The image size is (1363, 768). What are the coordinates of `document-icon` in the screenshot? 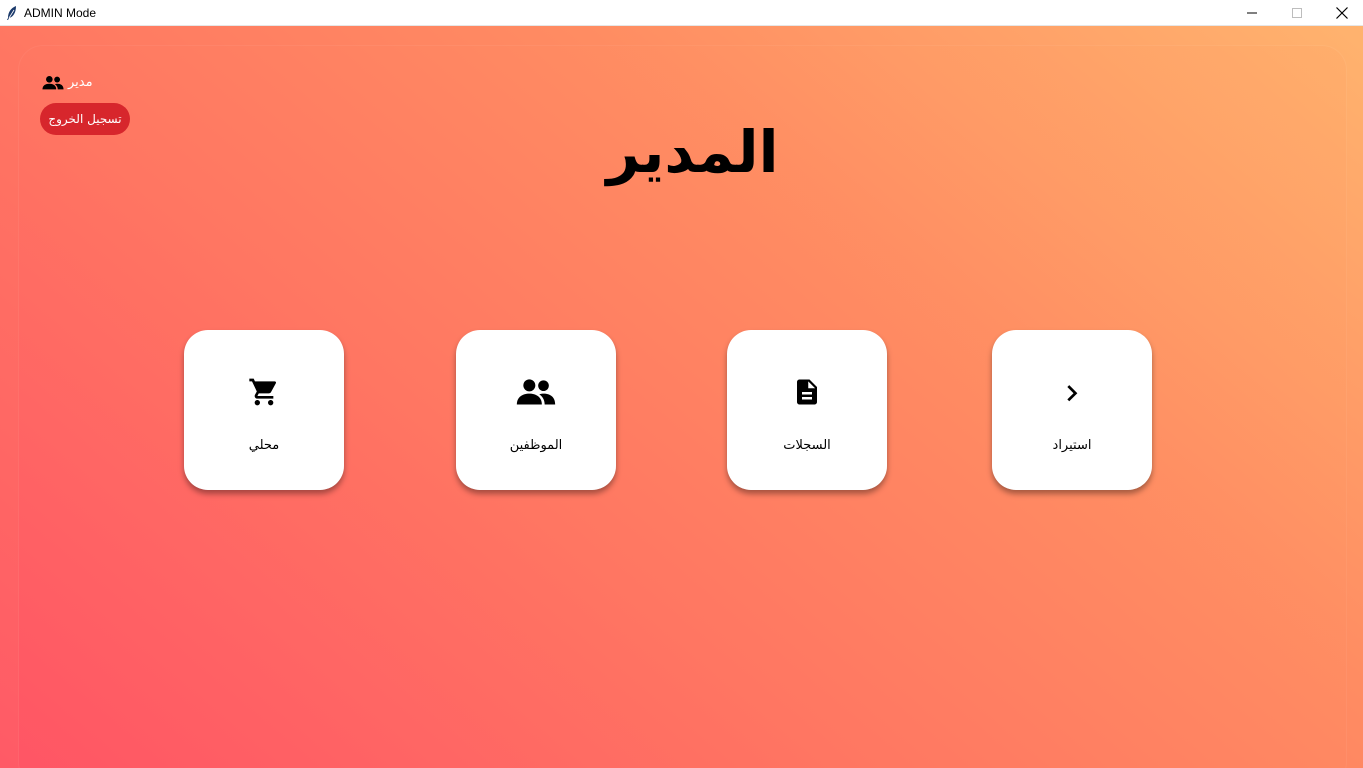 It's located at (807, 392).